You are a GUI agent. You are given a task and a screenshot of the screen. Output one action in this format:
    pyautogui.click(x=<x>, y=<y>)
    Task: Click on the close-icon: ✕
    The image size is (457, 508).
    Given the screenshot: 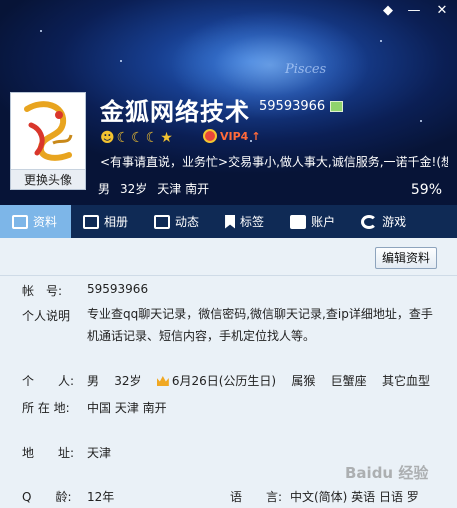 What is the action you would take?
    pyautogui.click(x=442, y=11)
    